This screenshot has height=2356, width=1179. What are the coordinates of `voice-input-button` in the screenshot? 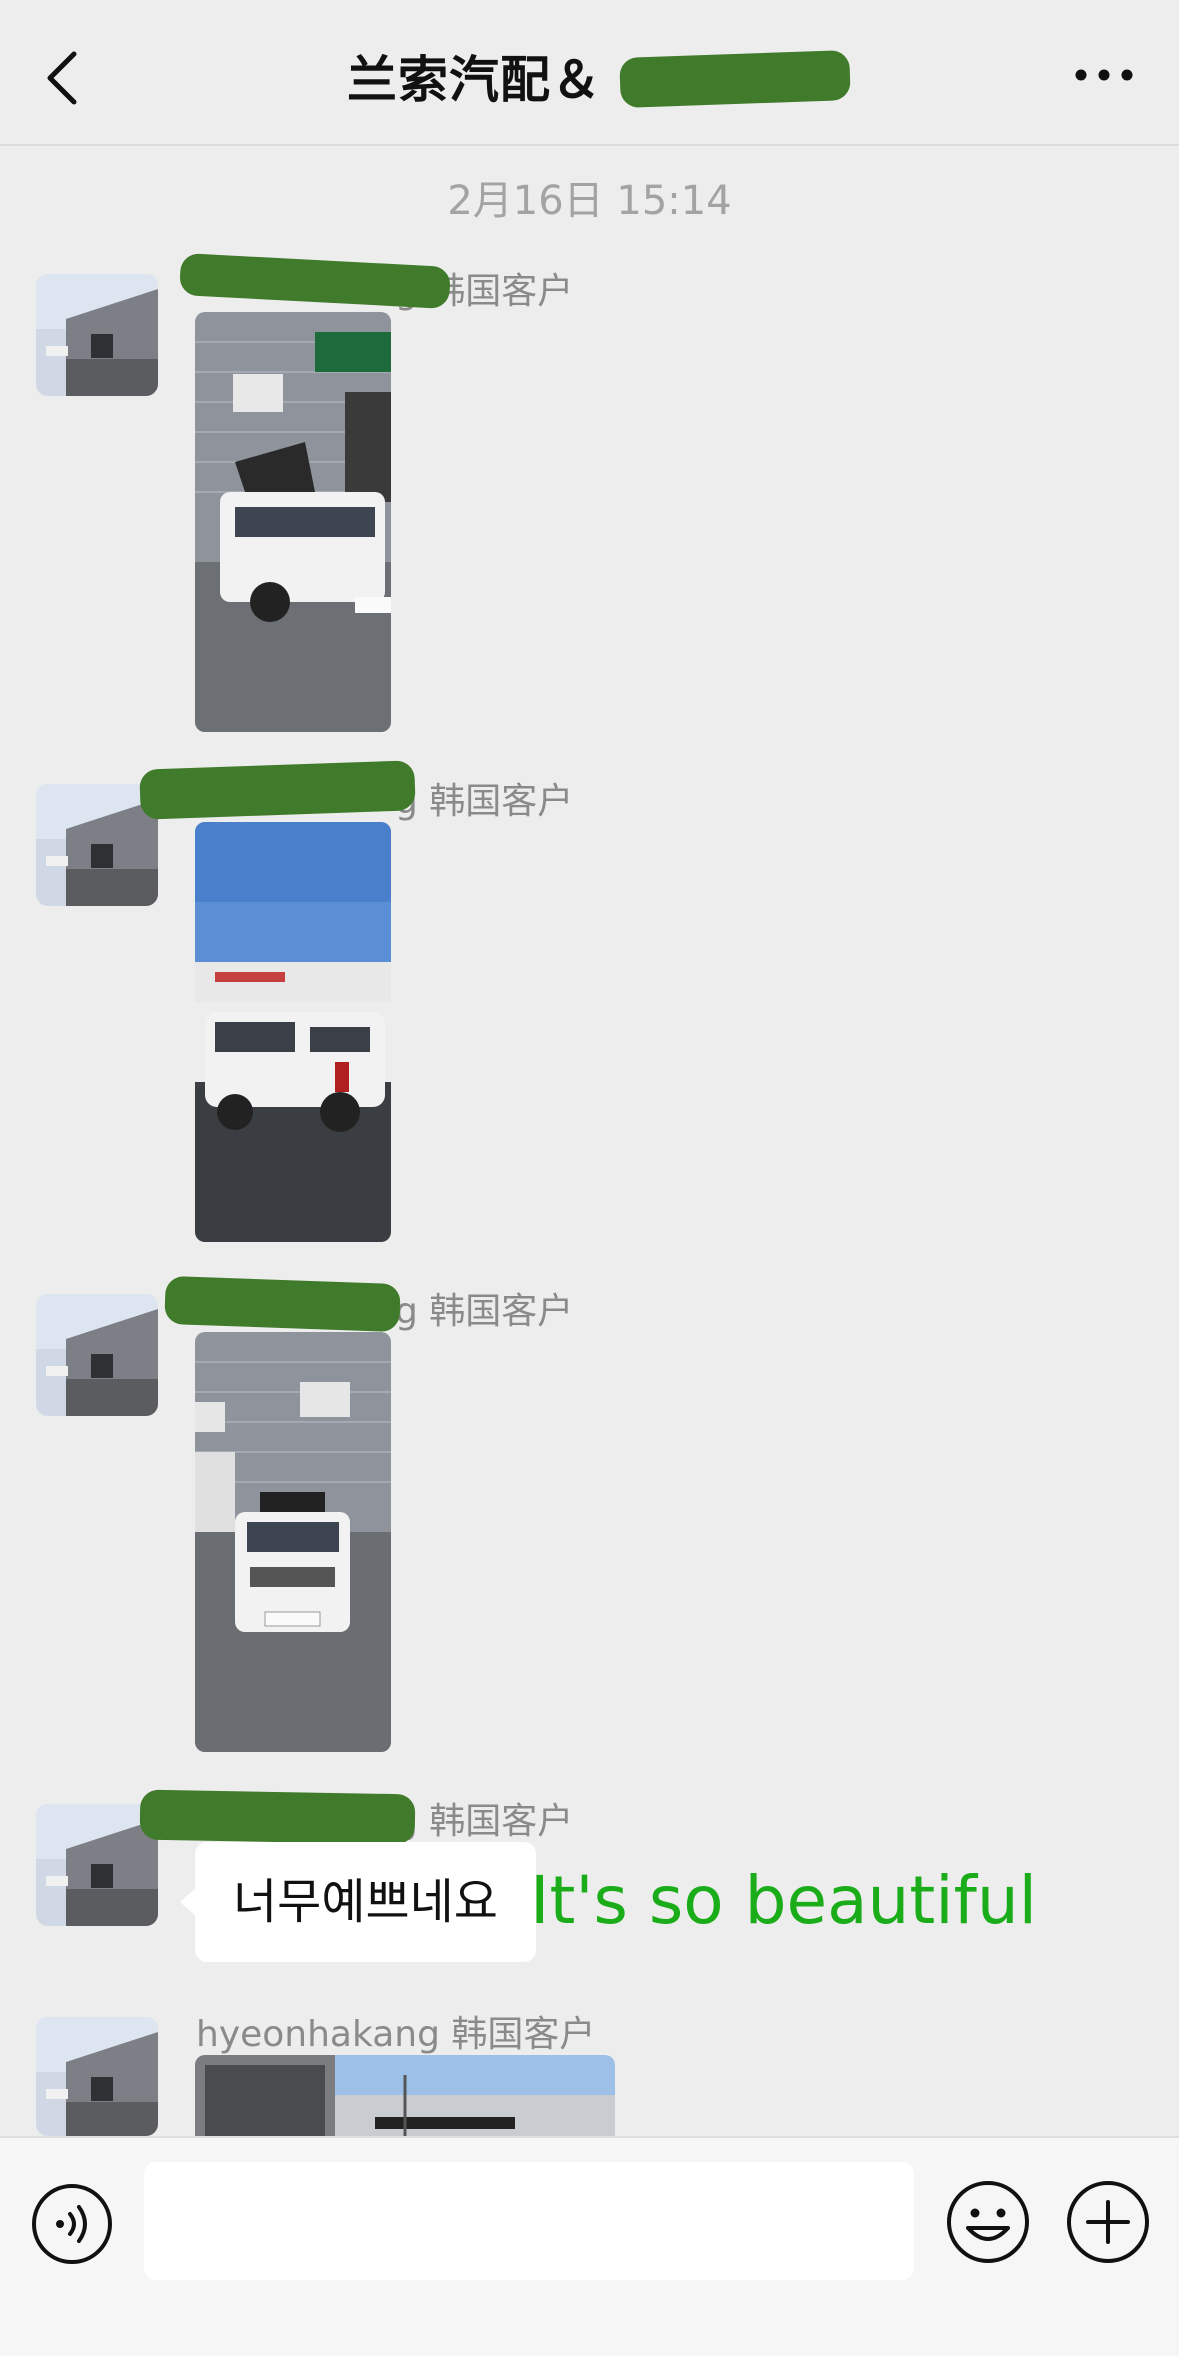 It's located at (72, 2224).